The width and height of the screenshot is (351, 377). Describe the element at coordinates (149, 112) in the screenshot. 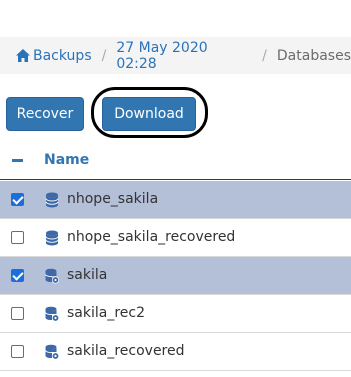

I see `highlight-annotation` at that location.